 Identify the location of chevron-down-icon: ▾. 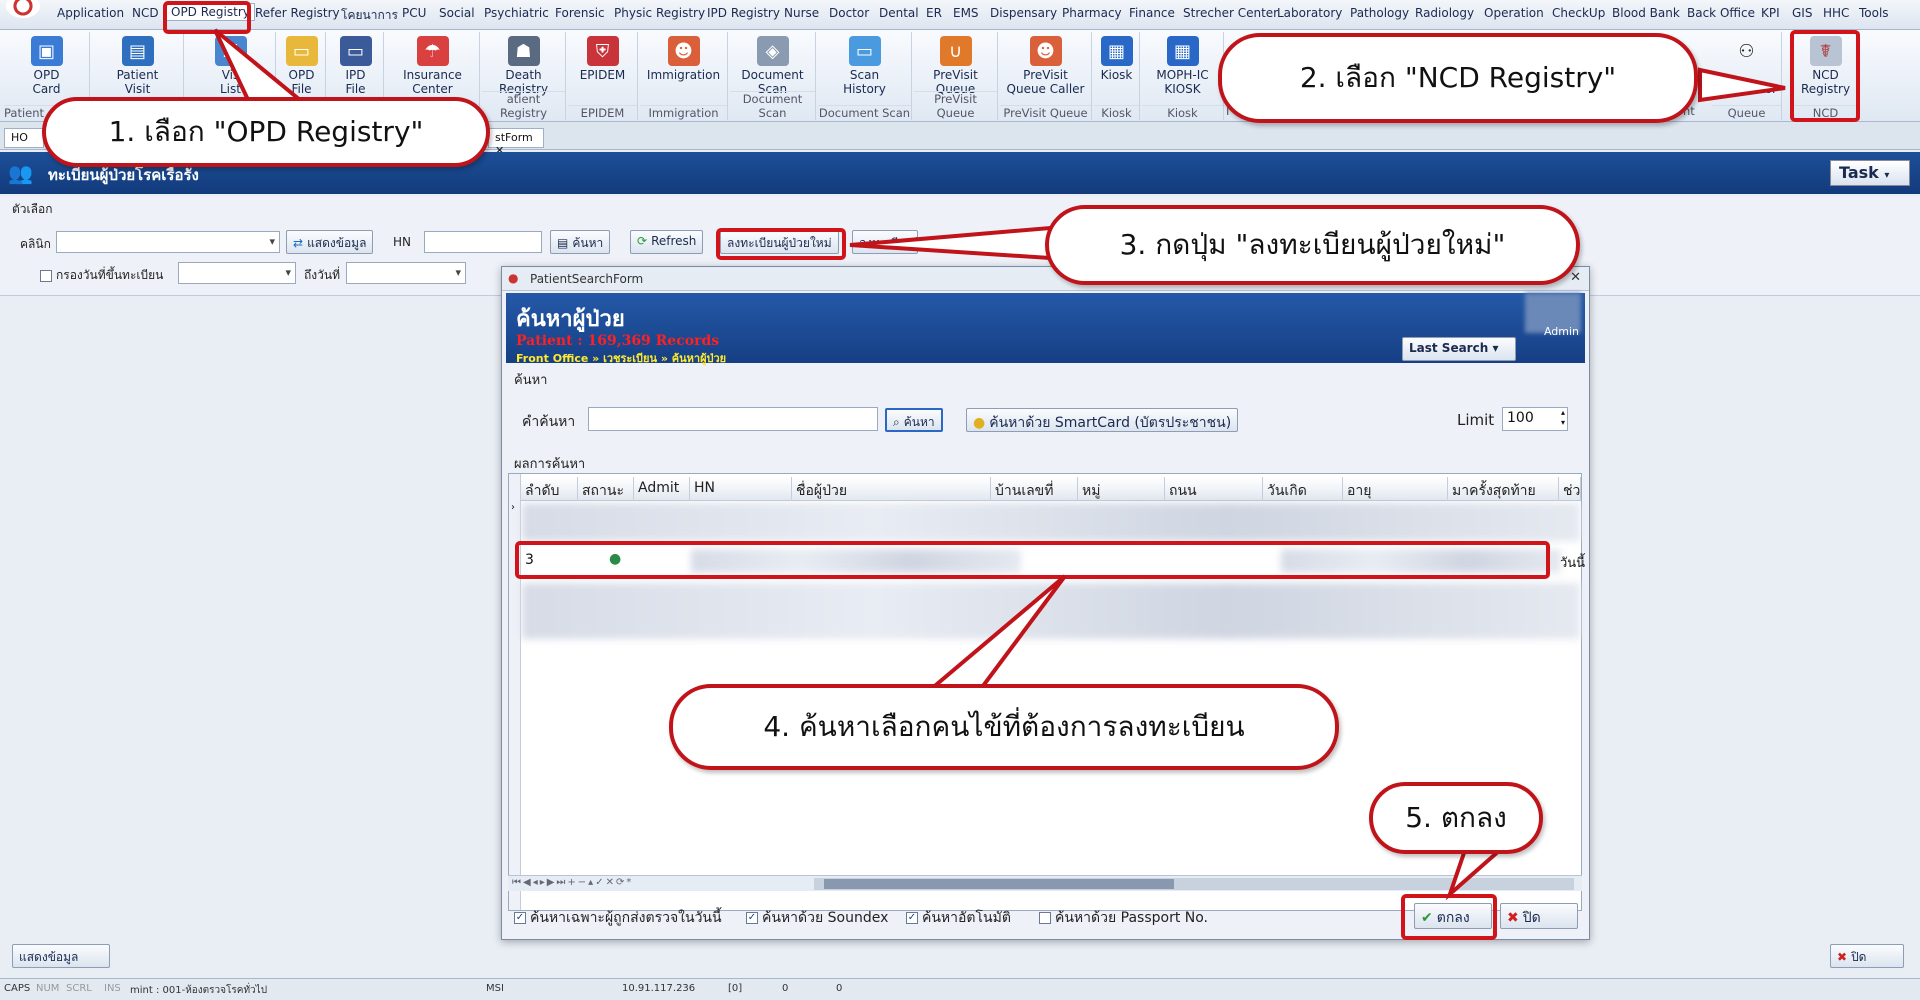
(1495, 348).